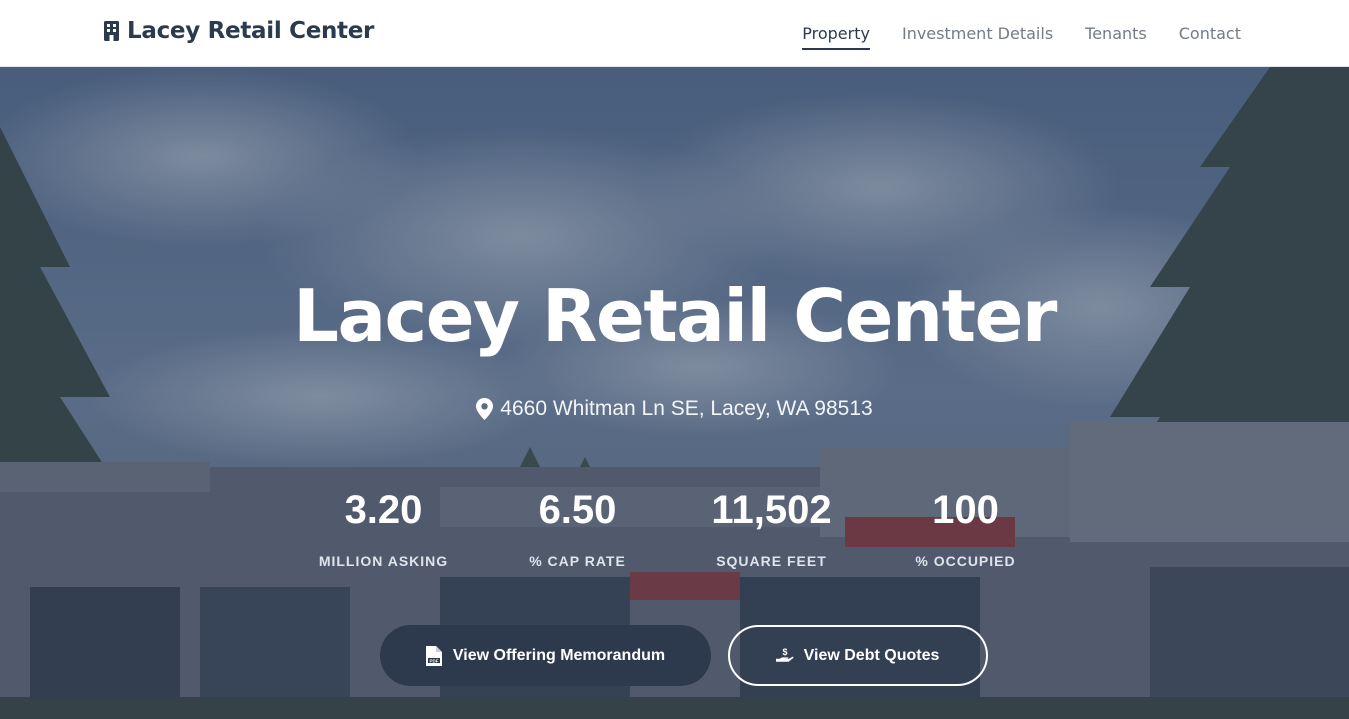  I want to click on map-pin-icon, so click(485, 409).